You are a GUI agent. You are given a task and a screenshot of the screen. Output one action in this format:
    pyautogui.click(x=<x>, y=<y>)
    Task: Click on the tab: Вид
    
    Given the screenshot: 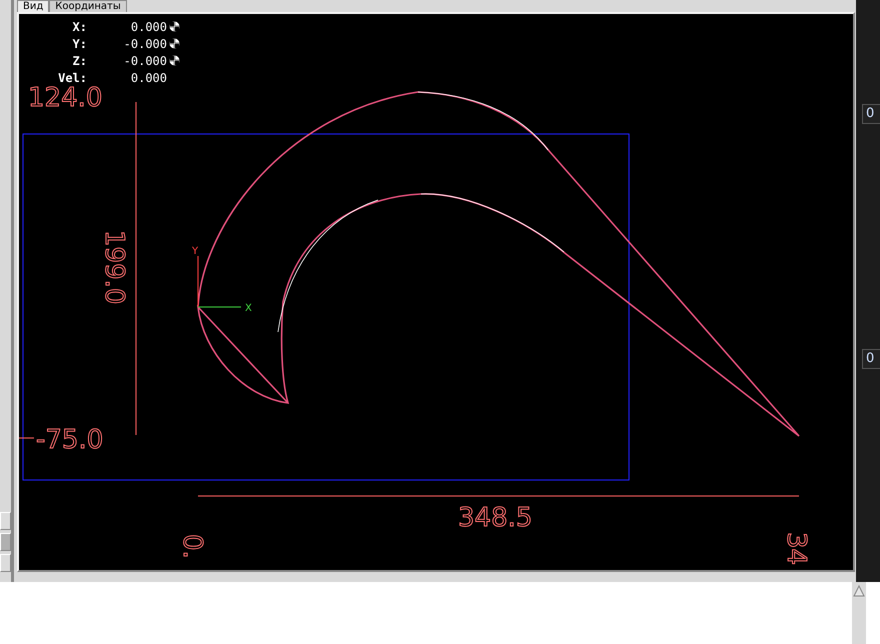 What is the action you would take?
    pyautogui.click(x=33, y=6)
    